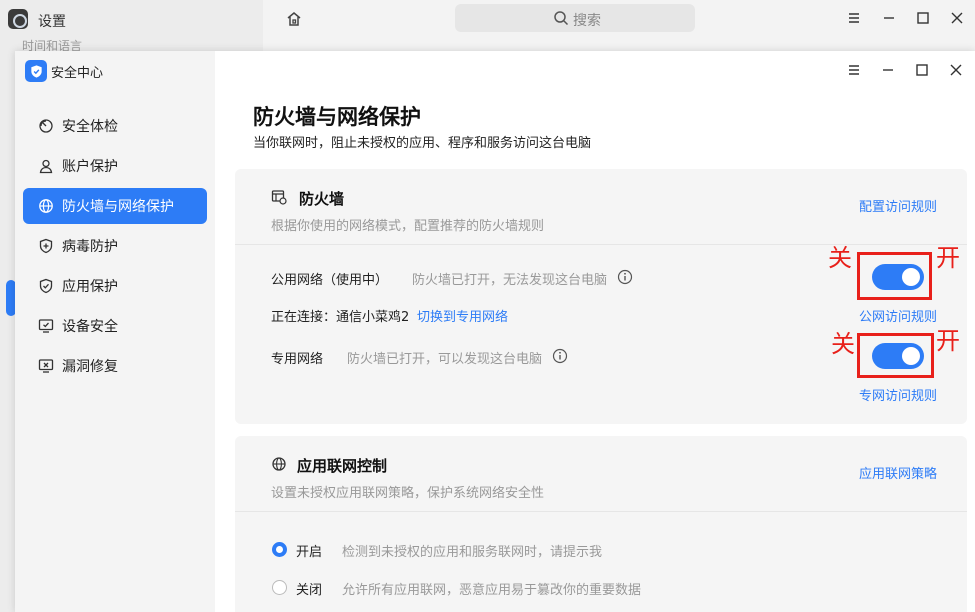  Describe the element at coordinates (279, 549) in the screenshot. I see `radio-enable` at that location.